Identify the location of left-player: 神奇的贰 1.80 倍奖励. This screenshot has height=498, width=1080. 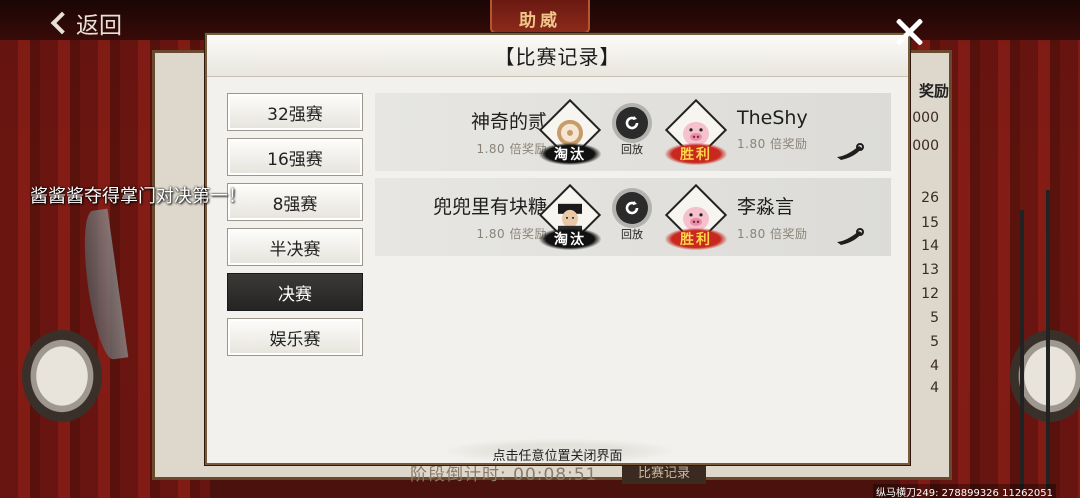
(471, 132).